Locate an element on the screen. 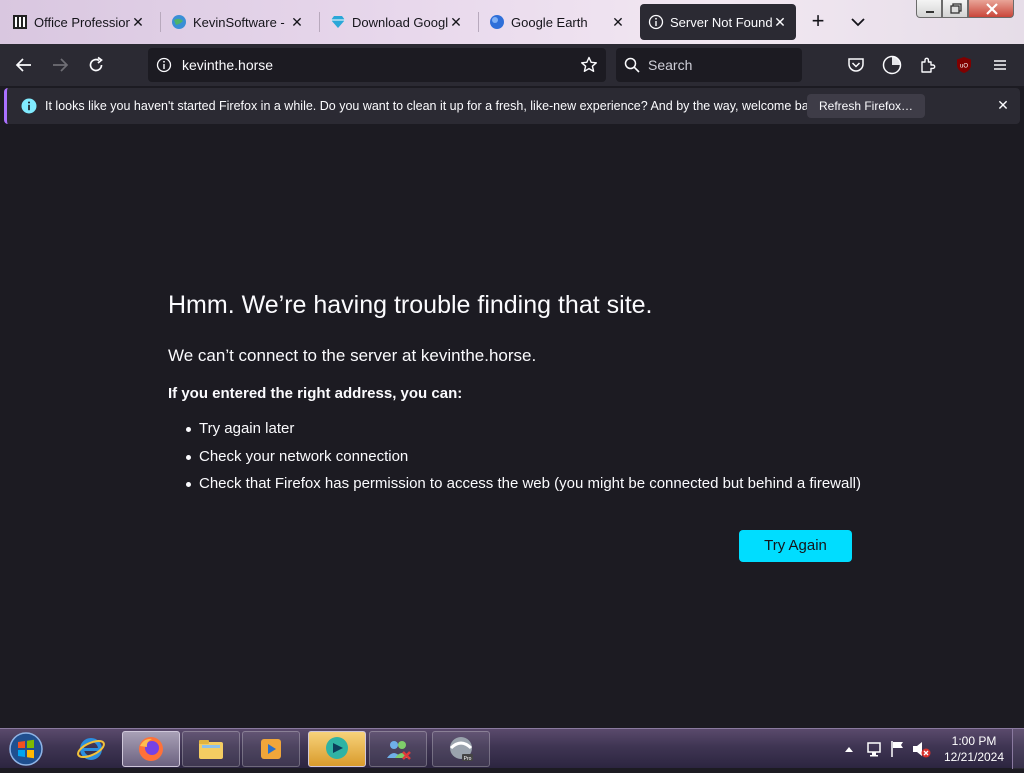 The width and height of the screenshot is (1024, 773). taskbar-media-player is located at coordinates (271, 749).